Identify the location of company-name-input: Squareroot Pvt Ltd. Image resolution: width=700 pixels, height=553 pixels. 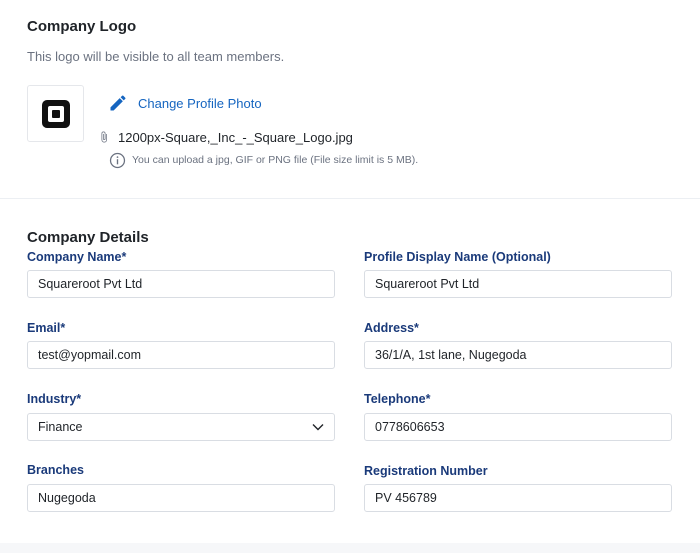
(181, 284).